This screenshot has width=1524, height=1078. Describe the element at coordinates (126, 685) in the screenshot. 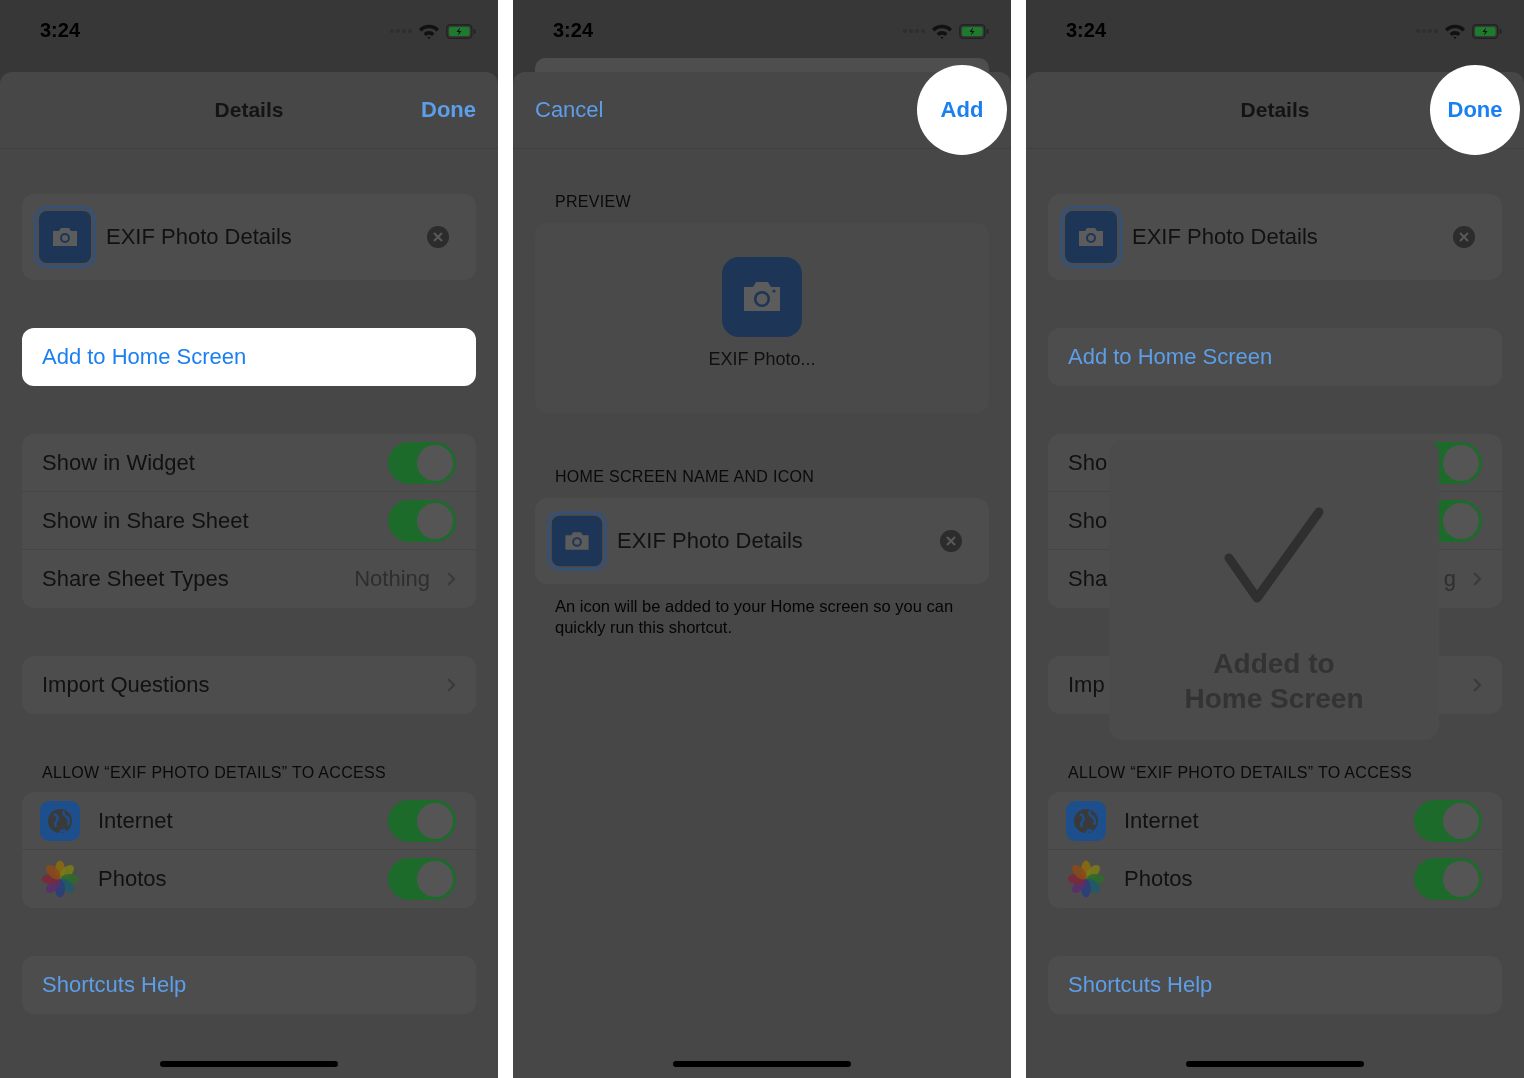

I see `row-label: Import Questions` at that location.